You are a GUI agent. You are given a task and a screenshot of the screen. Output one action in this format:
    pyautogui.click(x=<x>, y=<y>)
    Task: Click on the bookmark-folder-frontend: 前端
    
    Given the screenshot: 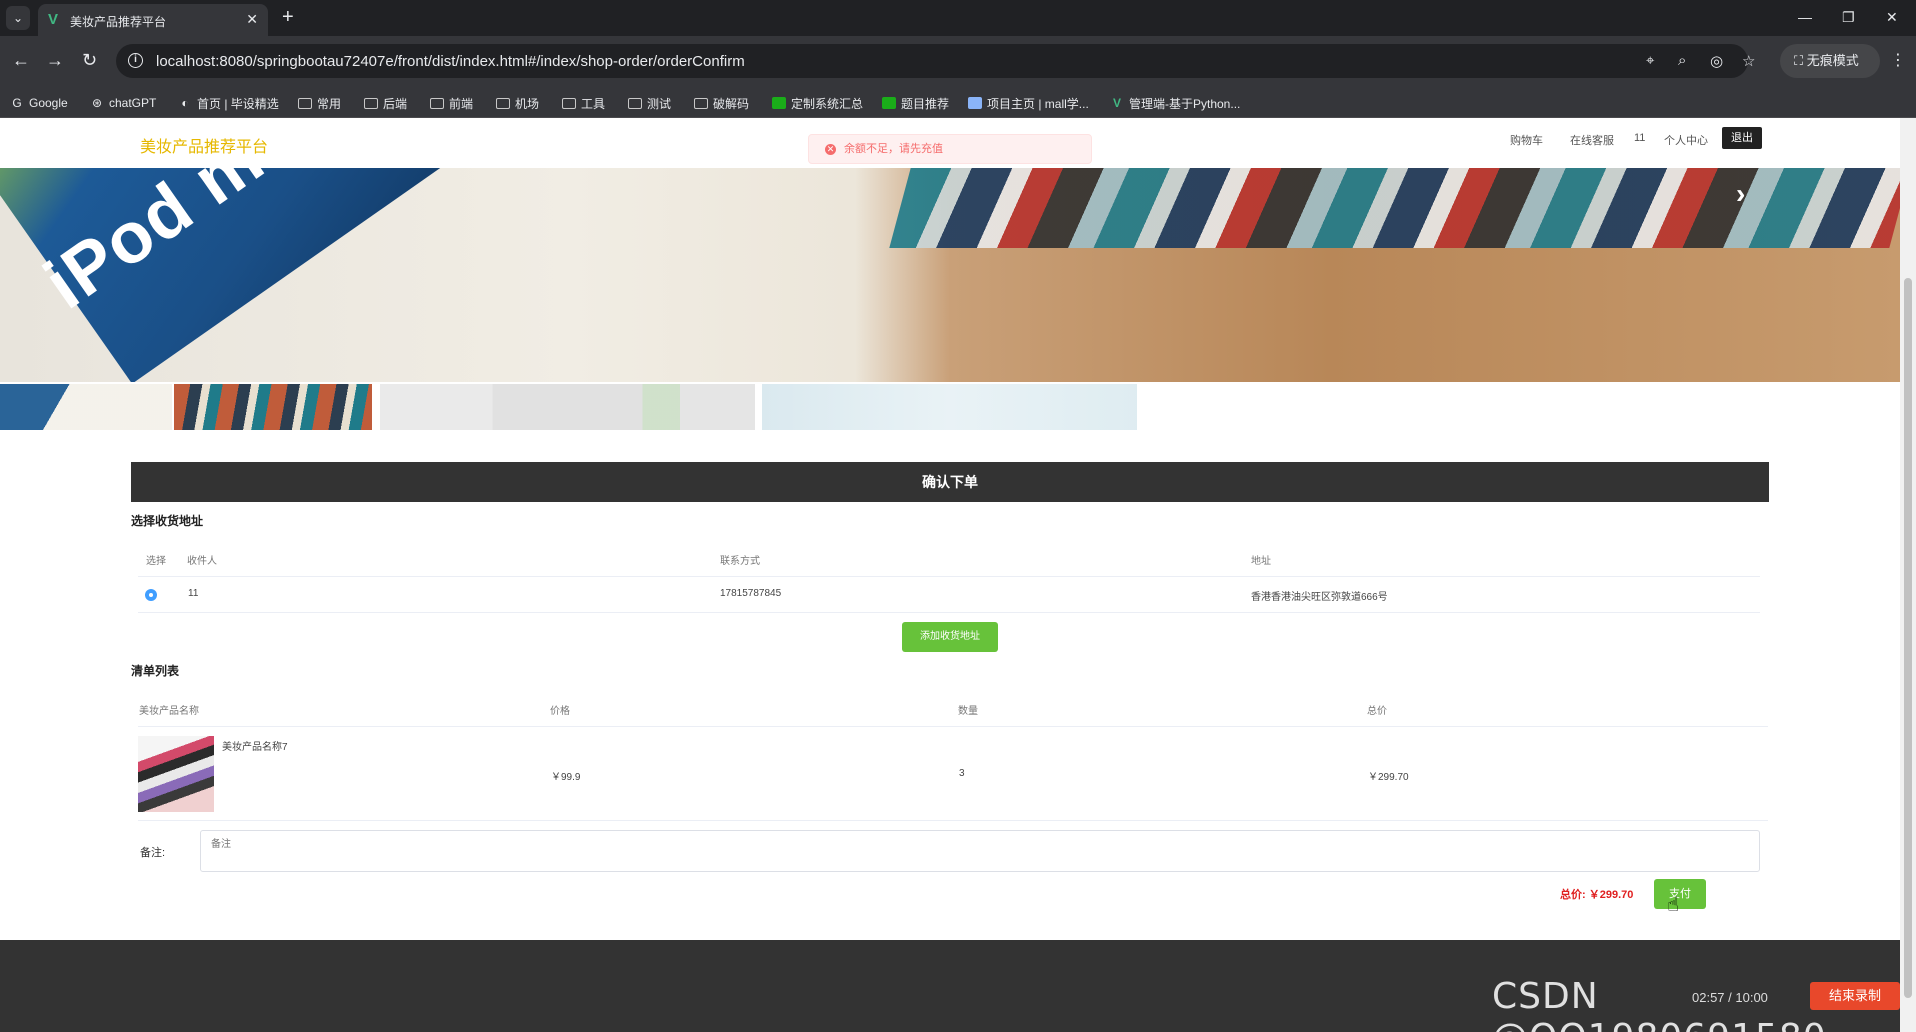 What is the action you would take?
    pyautogui.click(x=451, y=103)
    